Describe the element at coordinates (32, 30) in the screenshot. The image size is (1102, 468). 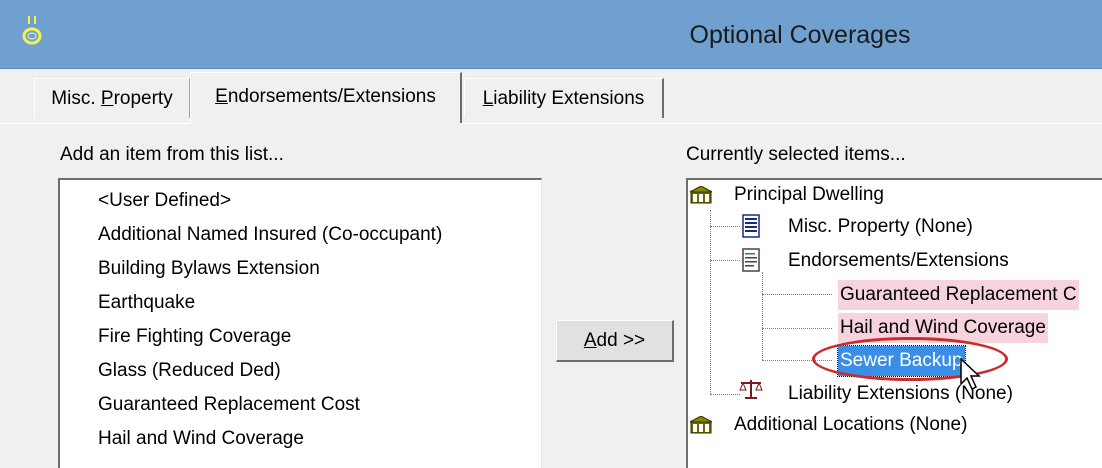
I see `ring-icon` at that location.